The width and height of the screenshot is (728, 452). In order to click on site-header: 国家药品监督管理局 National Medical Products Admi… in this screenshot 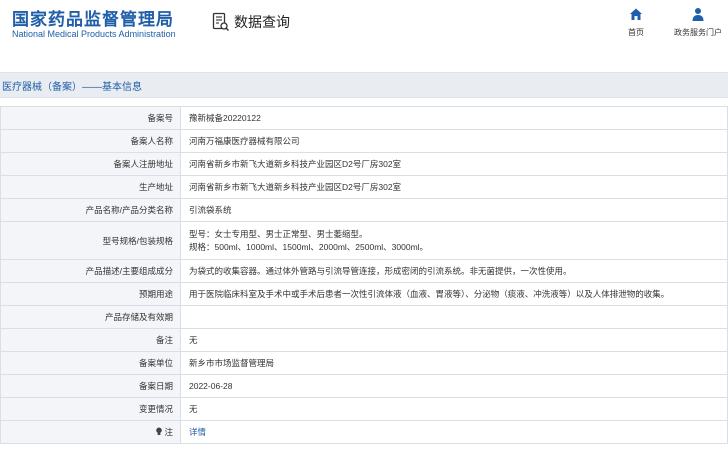, I will do `click(364, 24)`.